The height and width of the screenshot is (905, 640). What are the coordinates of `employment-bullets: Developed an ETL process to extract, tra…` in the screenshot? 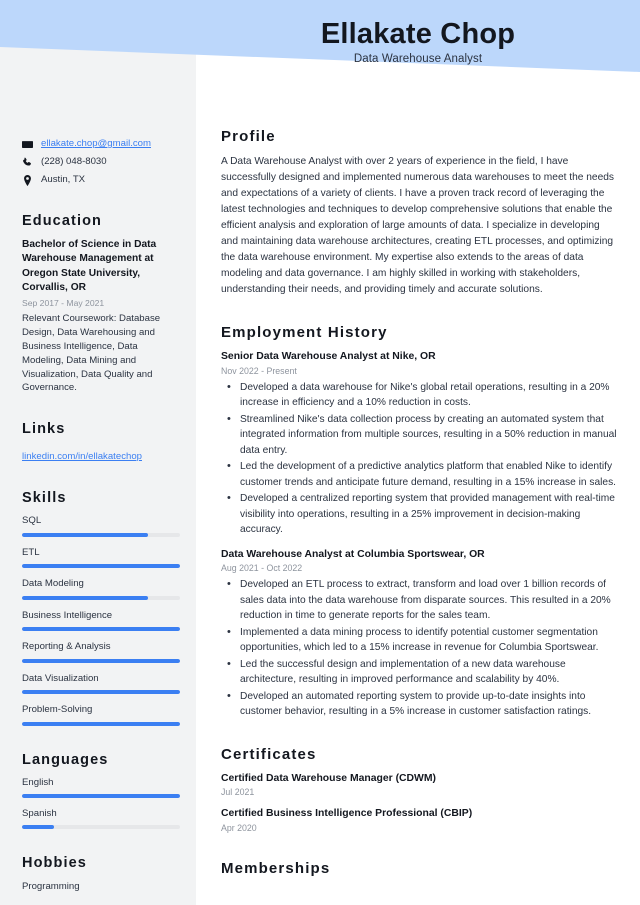 It's located at (419, 648).